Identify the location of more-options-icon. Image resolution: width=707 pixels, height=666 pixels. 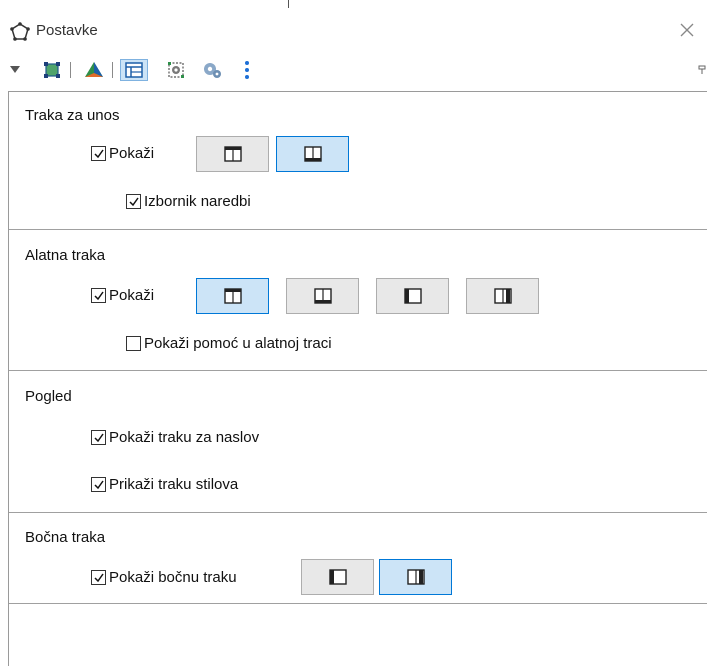
(247, 70).